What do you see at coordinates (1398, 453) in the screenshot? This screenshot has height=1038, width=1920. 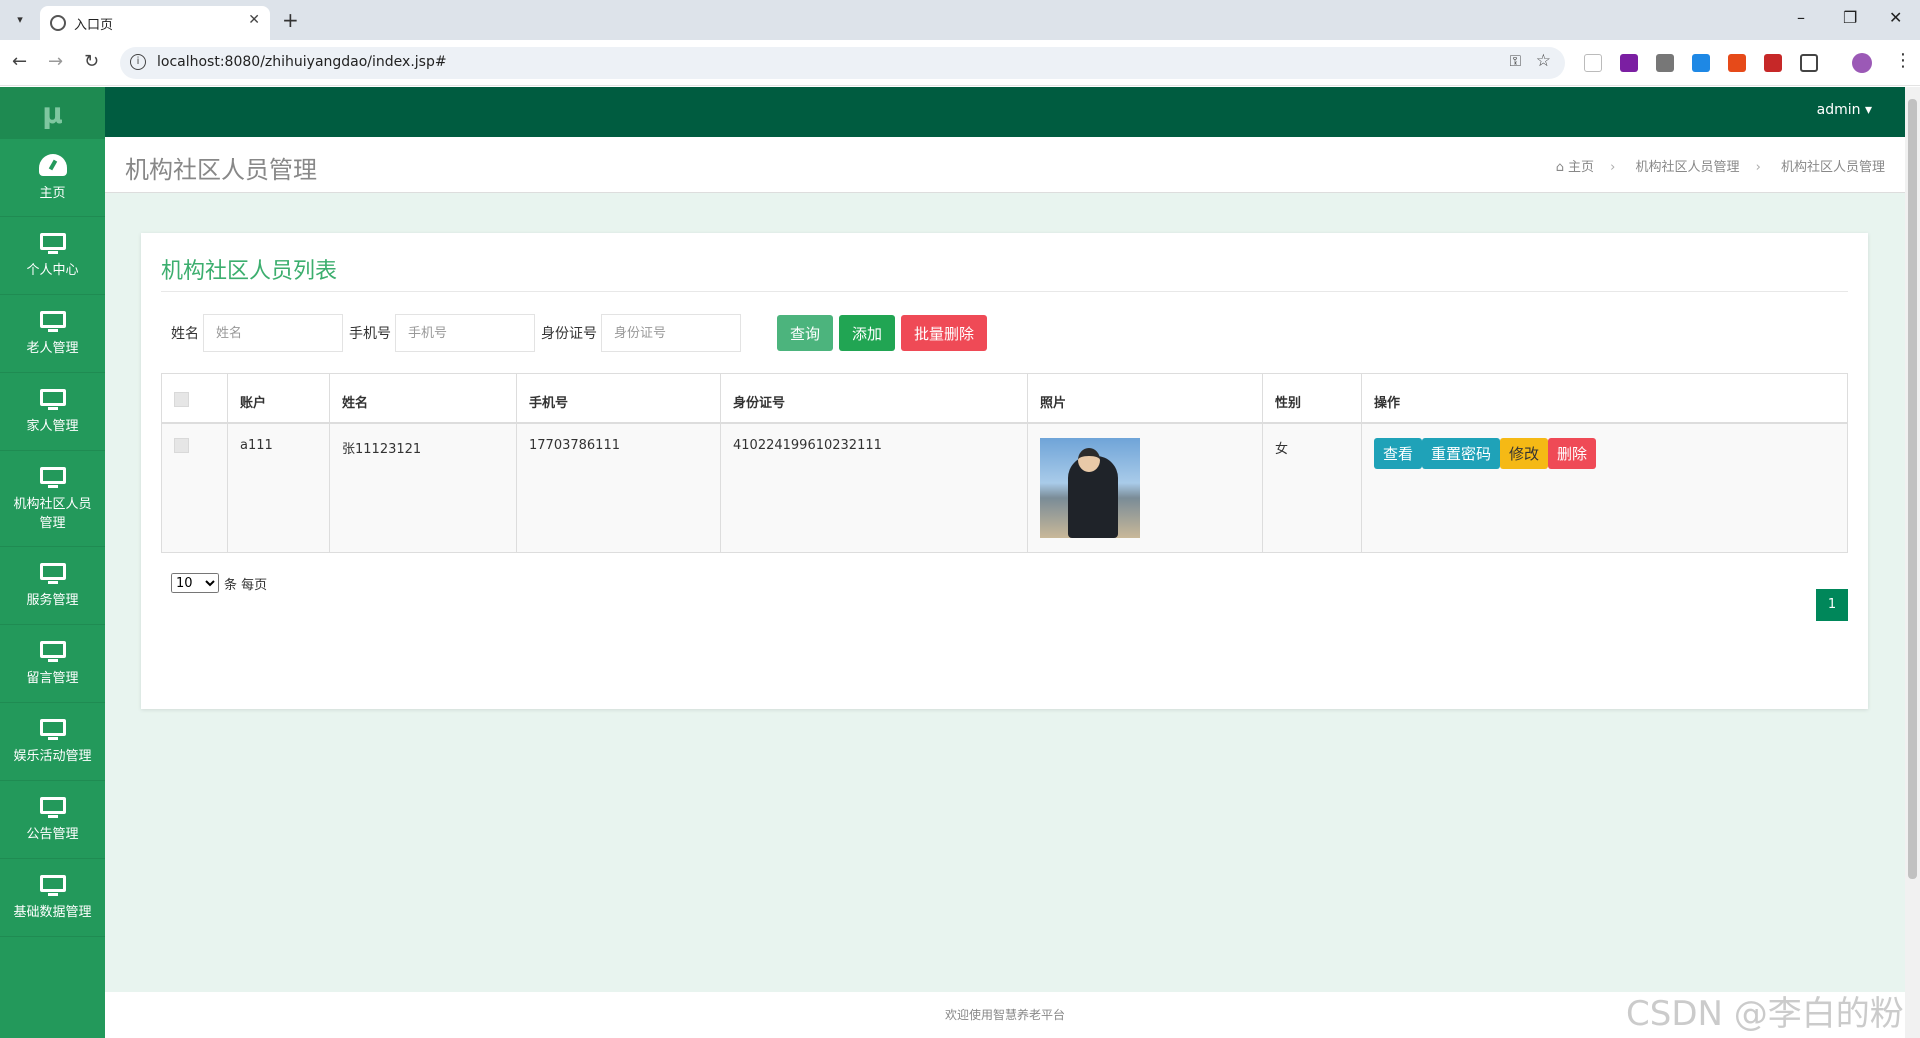 I see `view-button: 查看` at bounding box center [1398, 453].